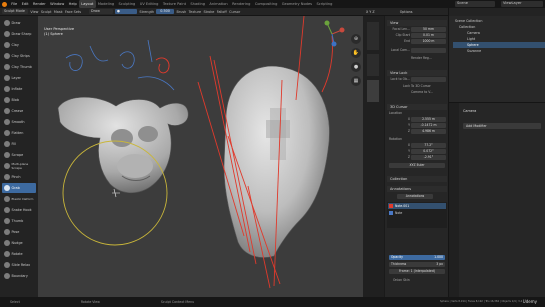  What do you see at coordinates (428, 119) in the screenshot?
I see `cursor-x-field: 2.555 m` at bounding box center [428, 119].